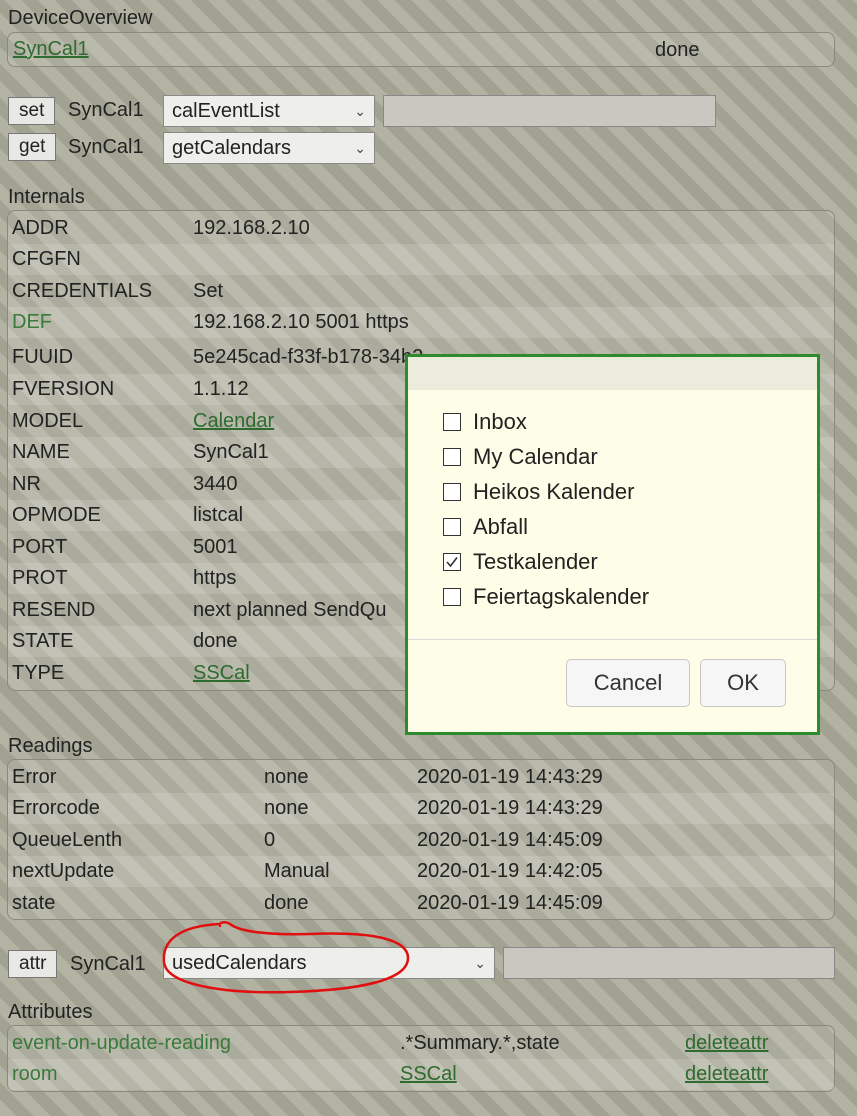 The image size is (857, 1116). I want to click on internals-value: Set, so click(208, 291).